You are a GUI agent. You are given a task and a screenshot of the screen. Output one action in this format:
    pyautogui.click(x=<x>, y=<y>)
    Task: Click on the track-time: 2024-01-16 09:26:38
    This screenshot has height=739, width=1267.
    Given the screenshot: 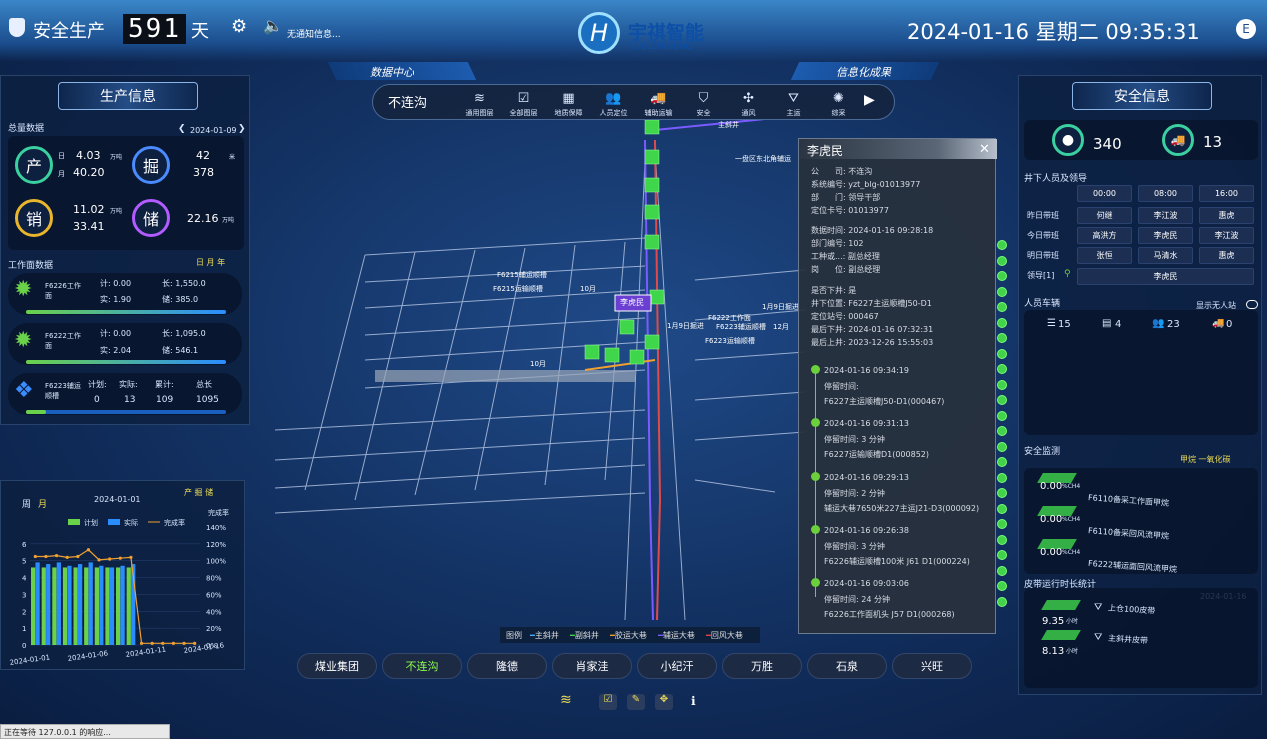 What is the action you would take?
    pyautogui.click(x=866, y=530)
    